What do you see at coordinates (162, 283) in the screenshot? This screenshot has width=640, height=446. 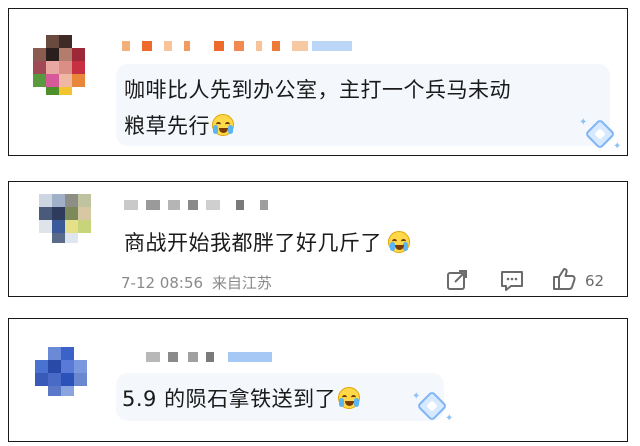 I see `timestamp: 7-12 08:56` at bounding box center [162, 283].